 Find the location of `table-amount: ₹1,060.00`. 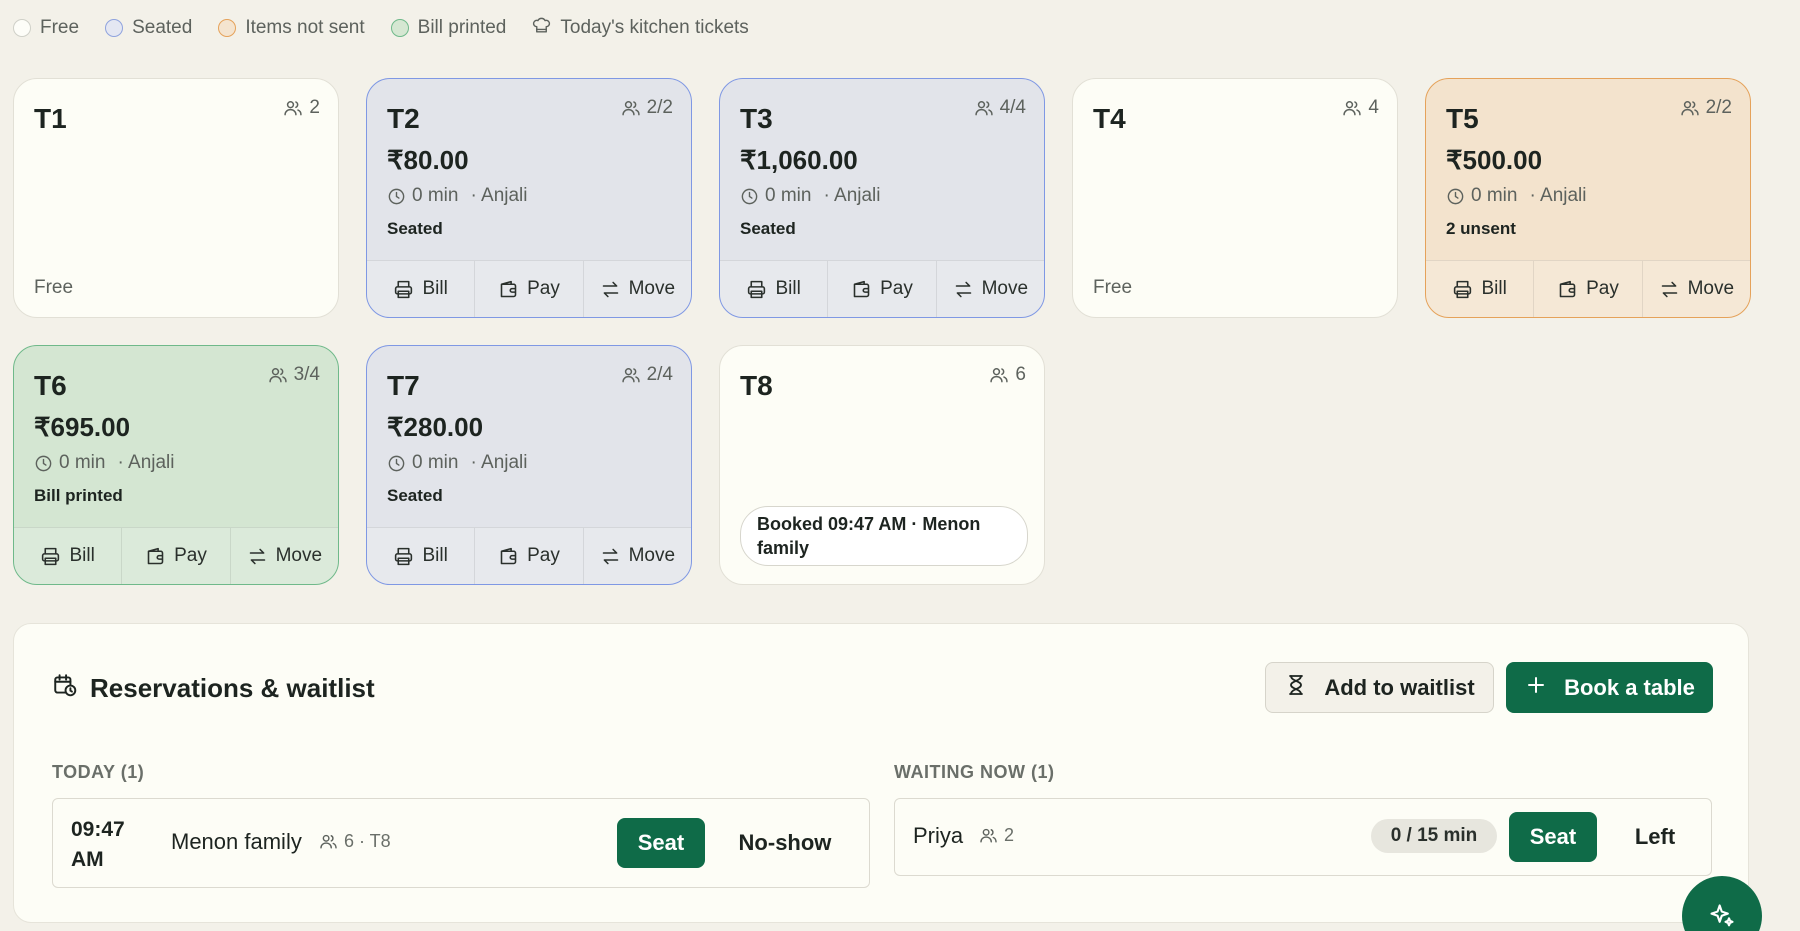

table-amount: ₹1,060.00 is located at coordinates (799, 160).